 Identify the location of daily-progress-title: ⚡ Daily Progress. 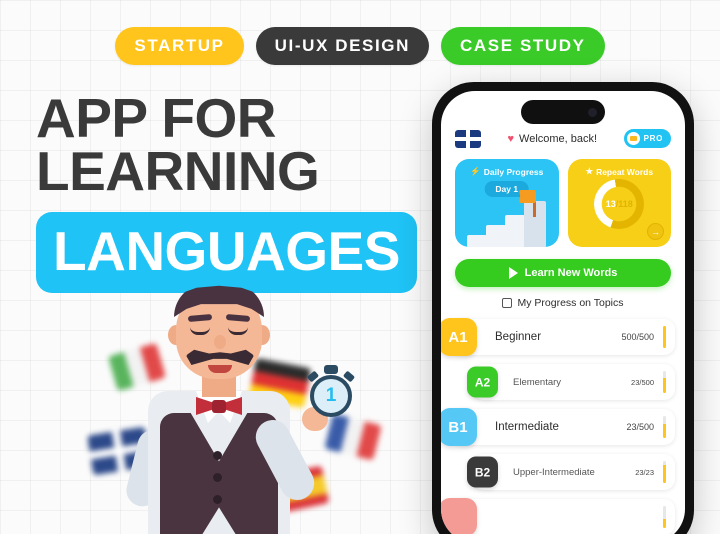
(507, 171).